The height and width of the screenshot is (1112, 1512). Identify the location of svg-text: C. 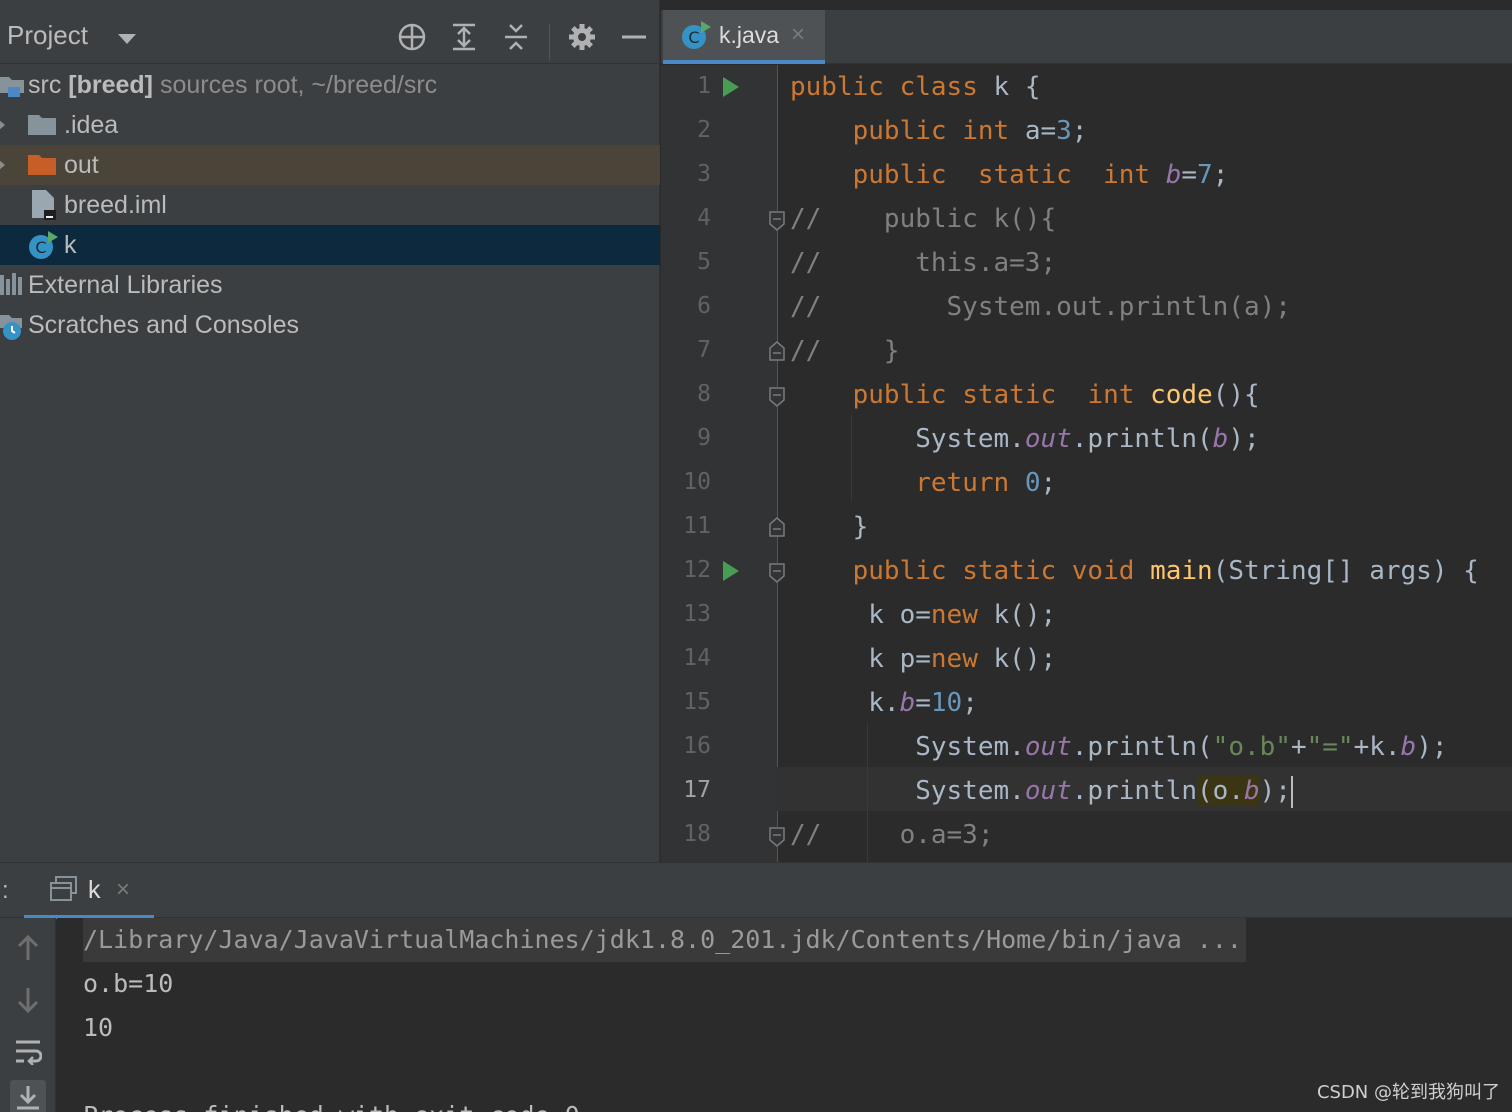
(693, 37).